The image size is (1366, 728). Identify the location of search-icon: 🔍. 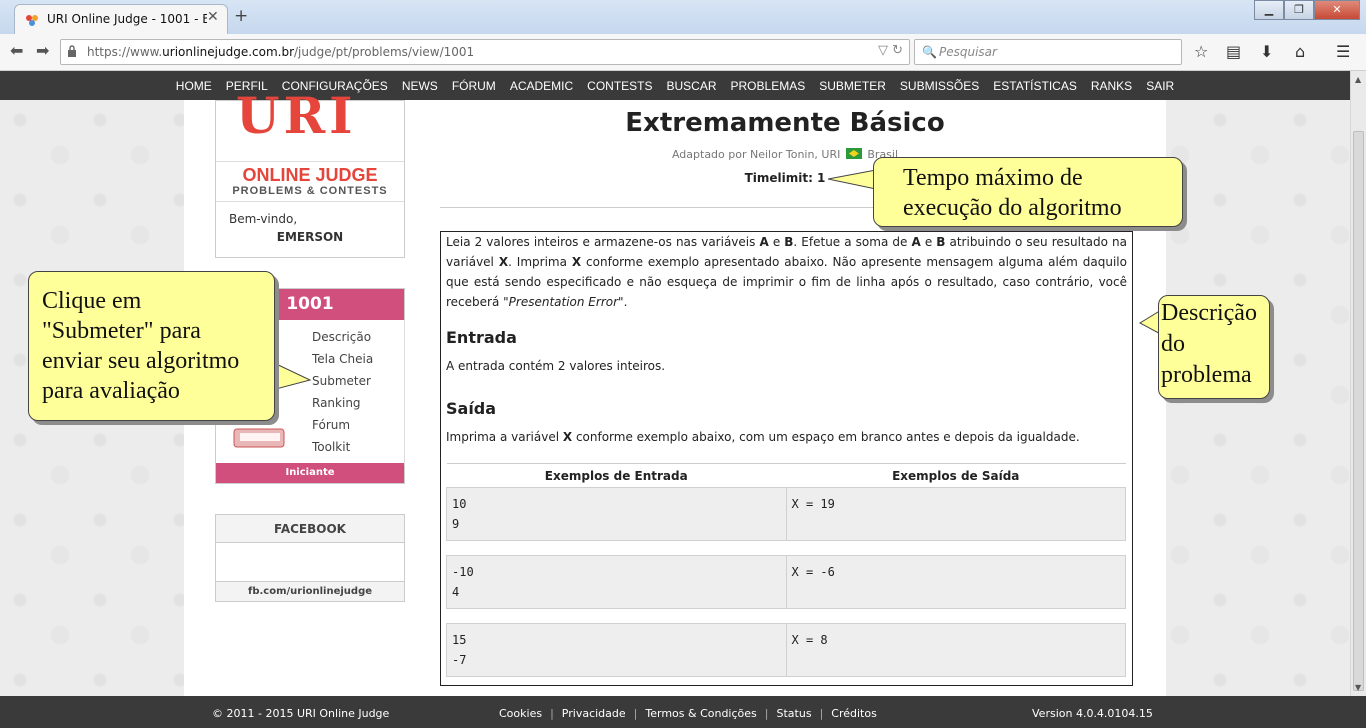
(929, 52).